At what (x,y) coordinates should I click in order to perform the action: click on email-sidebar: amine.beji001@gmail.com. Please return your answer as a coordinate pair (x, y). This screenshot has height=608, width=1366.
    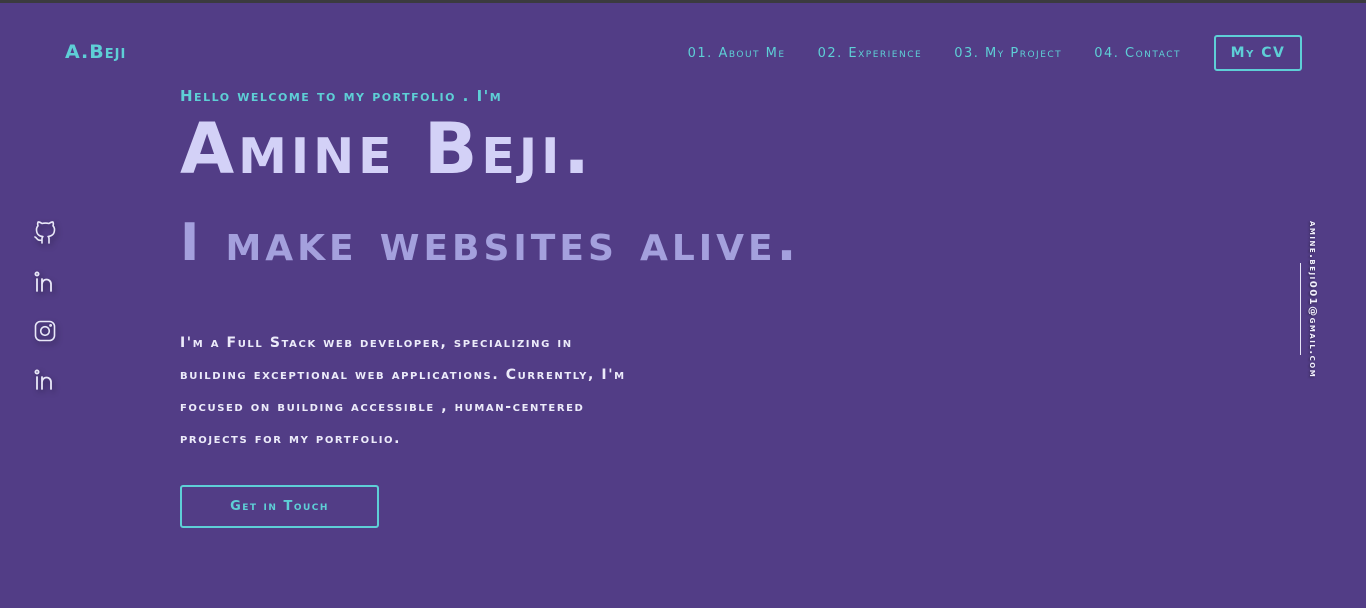
    Looking at the image, I should click on (1310, 306).